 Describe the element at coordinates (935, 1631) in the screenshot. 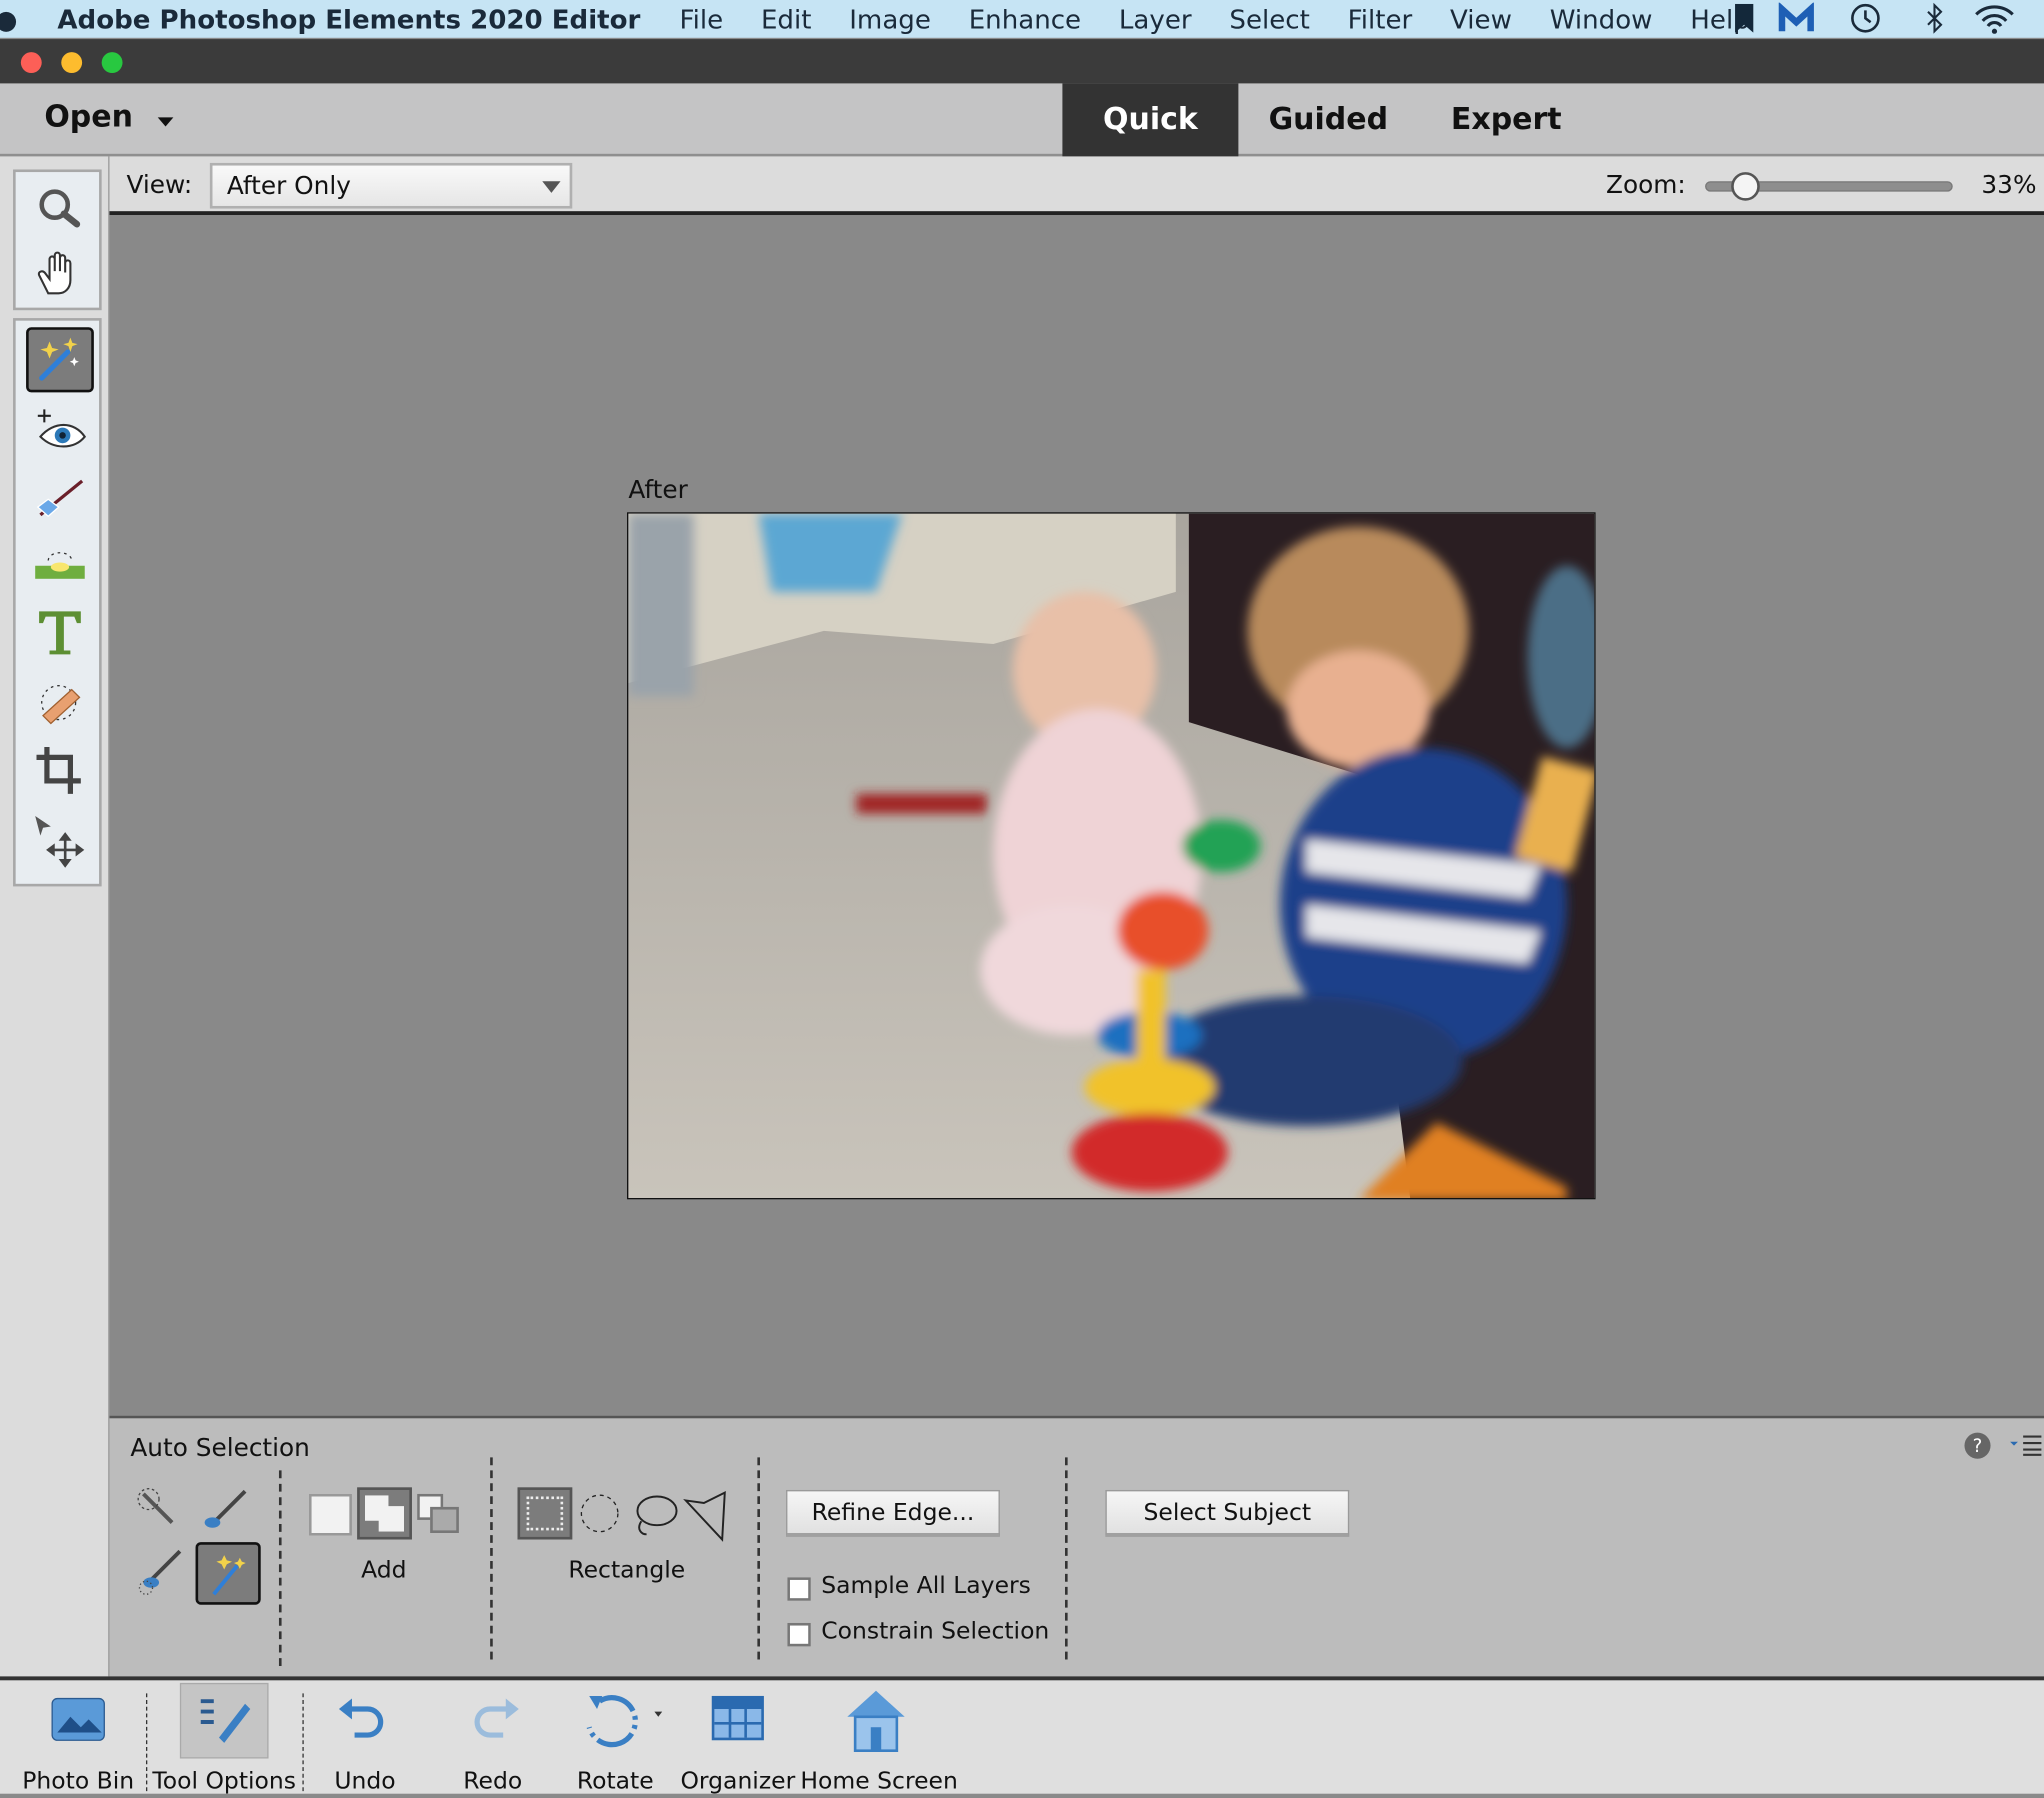

I see `constrain-selection-label: Constrain Selection` at that location.